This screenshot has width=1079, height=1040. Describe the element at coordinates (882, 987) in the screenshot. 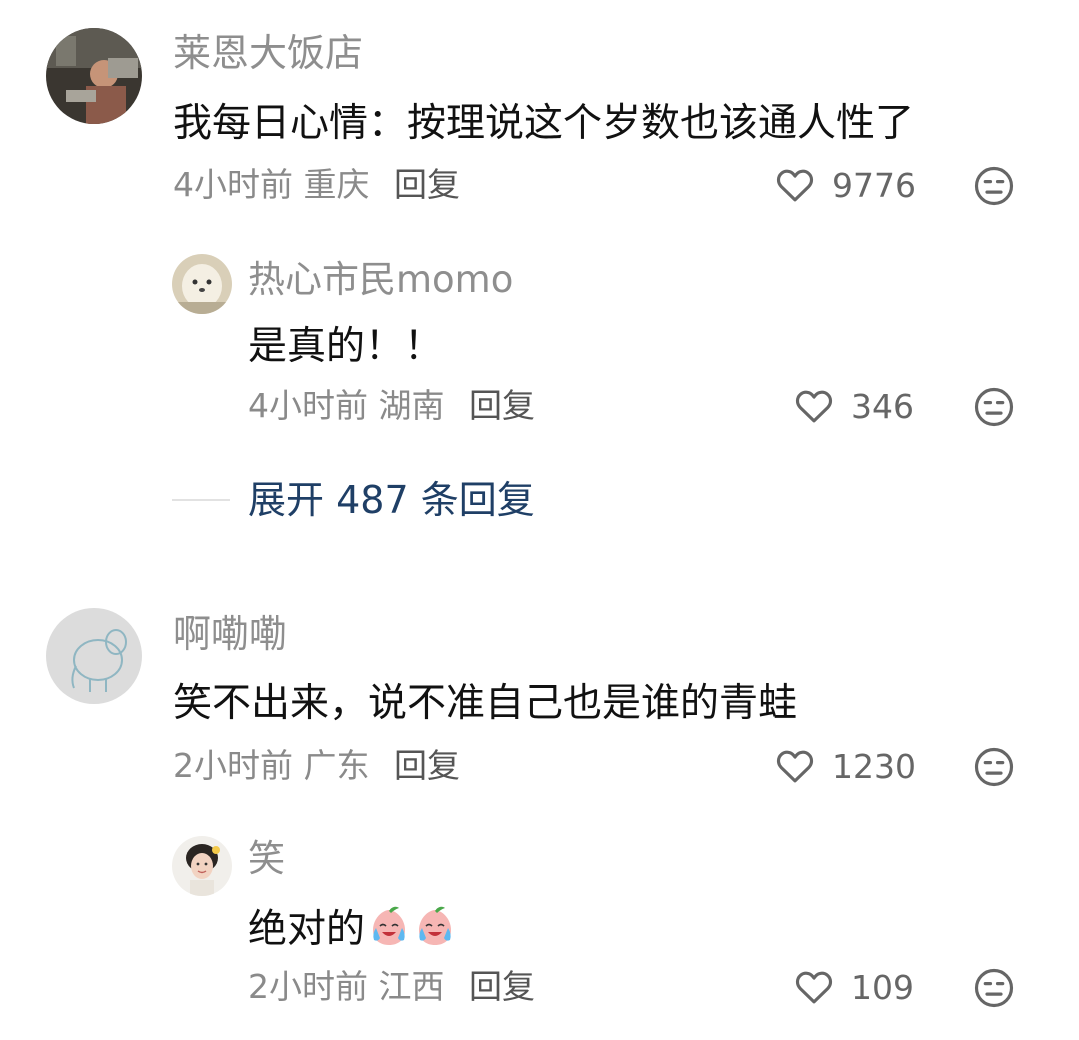

I see `like-count: 109` at that location.